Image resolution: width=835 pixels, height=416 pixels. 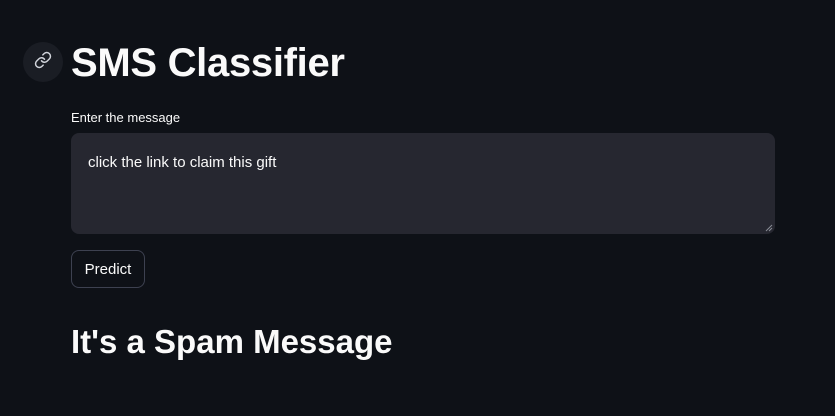 What do you see at coordinates (108, 269) in the screenshot?
I see `predict-button: Predict` at bounding box center [108, 269].